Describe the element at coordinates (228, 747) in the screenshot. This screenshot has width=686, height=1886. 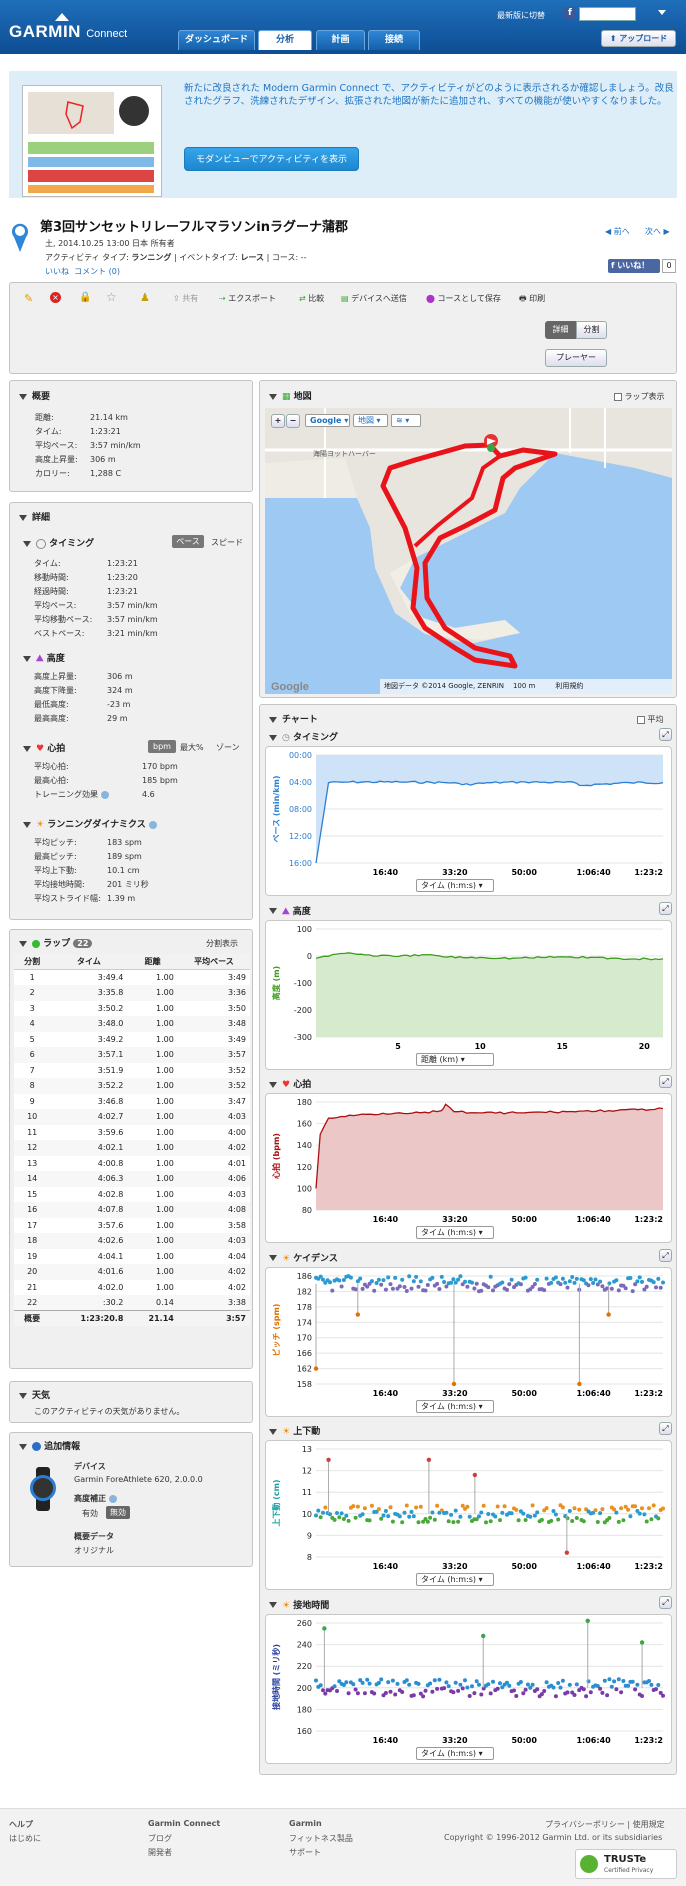
I see `zone-tab: ゾーン` at that location.